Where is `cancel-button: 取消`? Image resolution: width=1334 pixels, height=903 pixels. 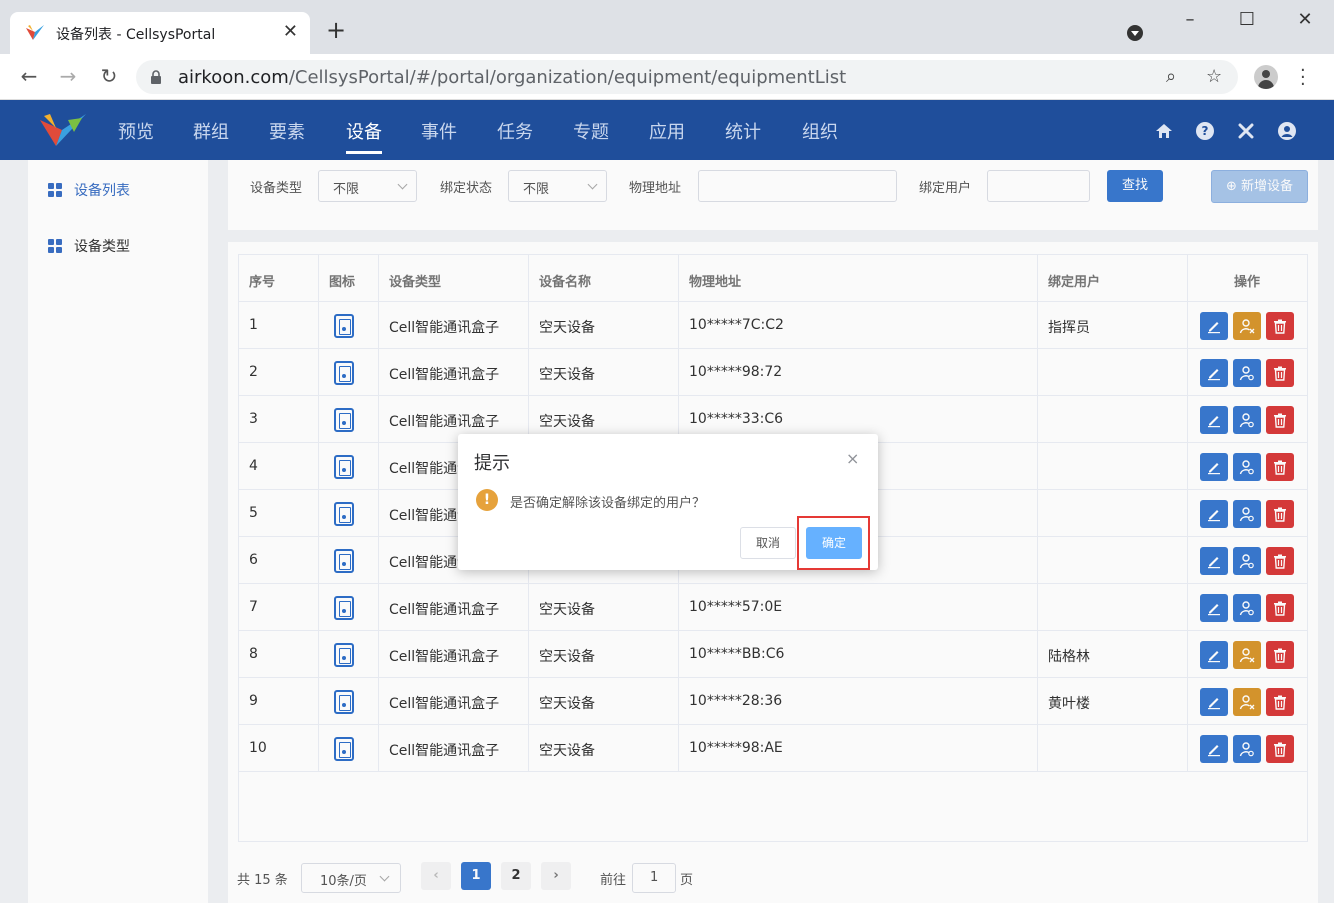
cancel-button: 取消 is located at coordinates (768, 543).